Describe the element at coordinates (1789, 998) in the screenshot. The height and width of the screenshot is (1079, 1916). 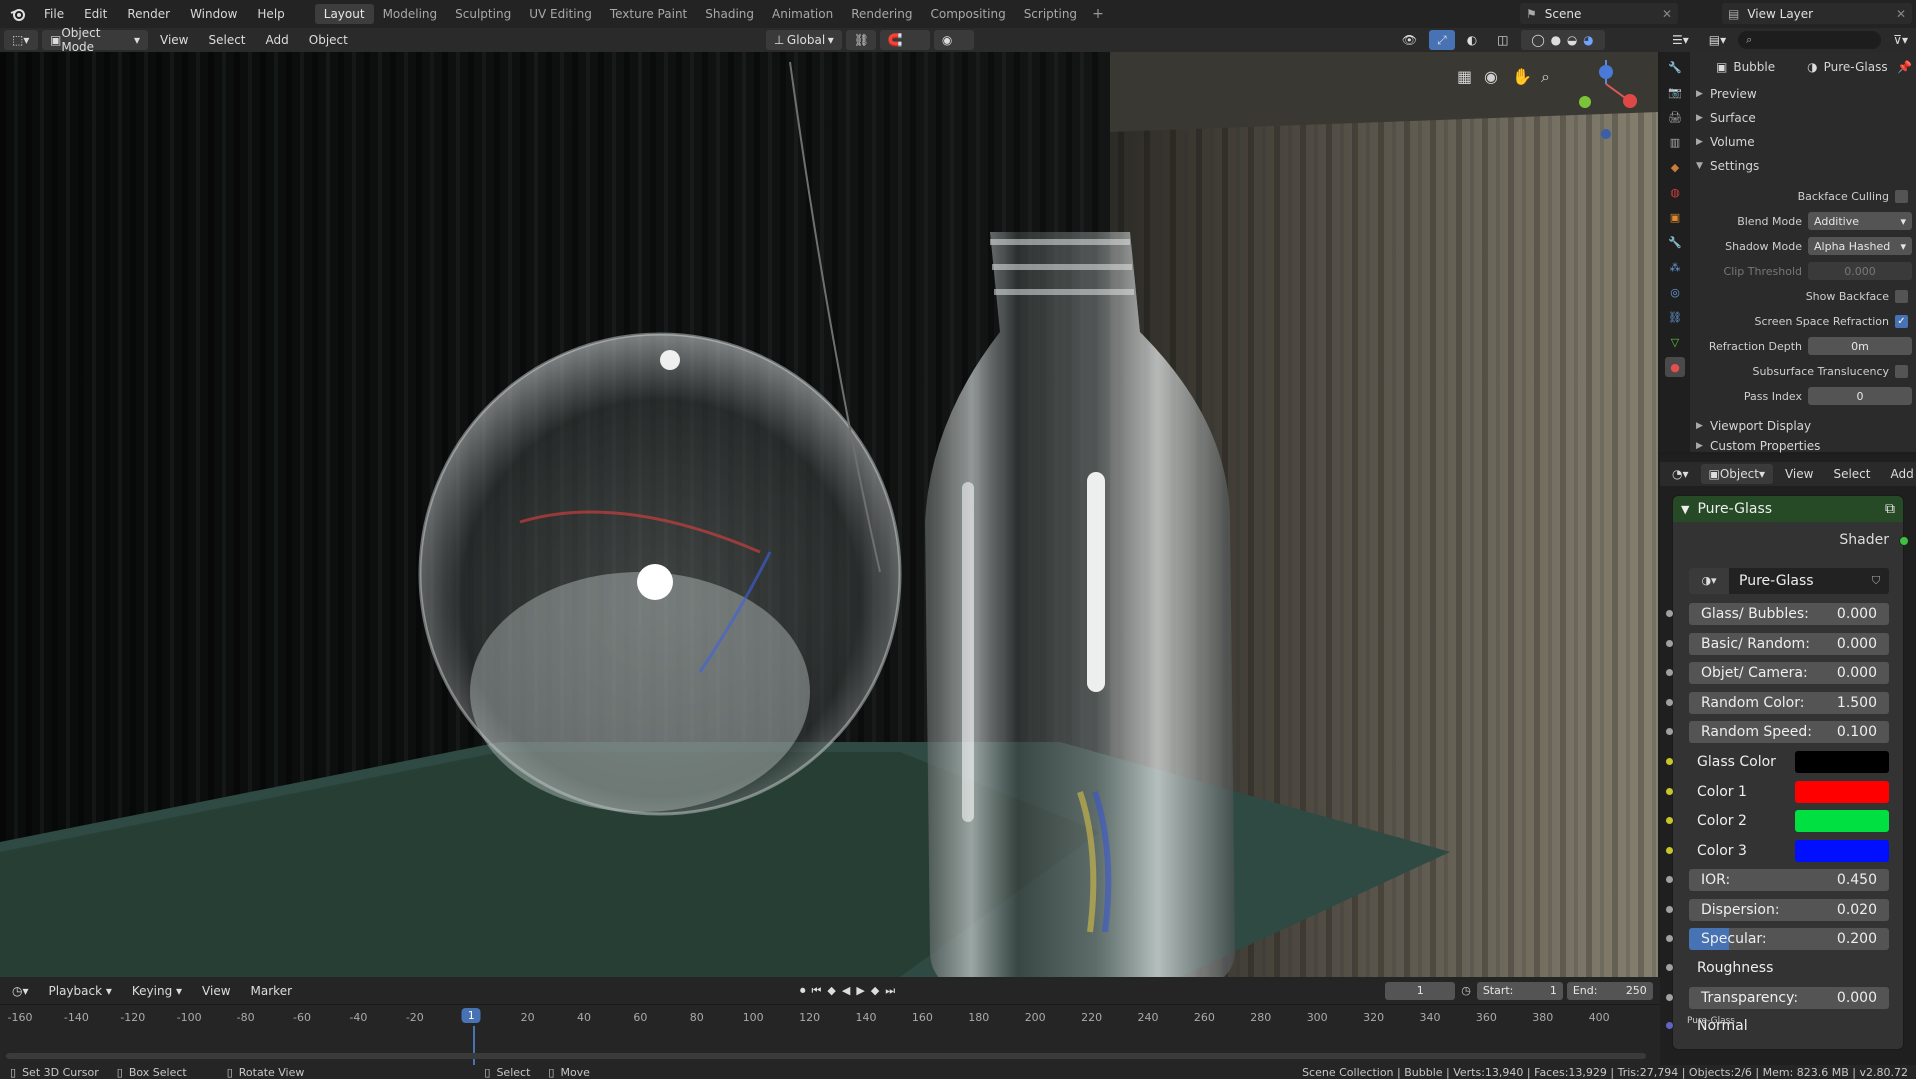
I see `transparency-field: Transparency: 0.000` at that location.